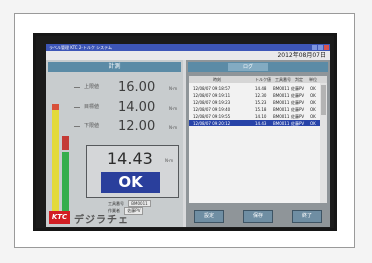  Describe the element at coordinates (261, 102) in the screenshot. I see `cell-torque: 15.23` at that location.